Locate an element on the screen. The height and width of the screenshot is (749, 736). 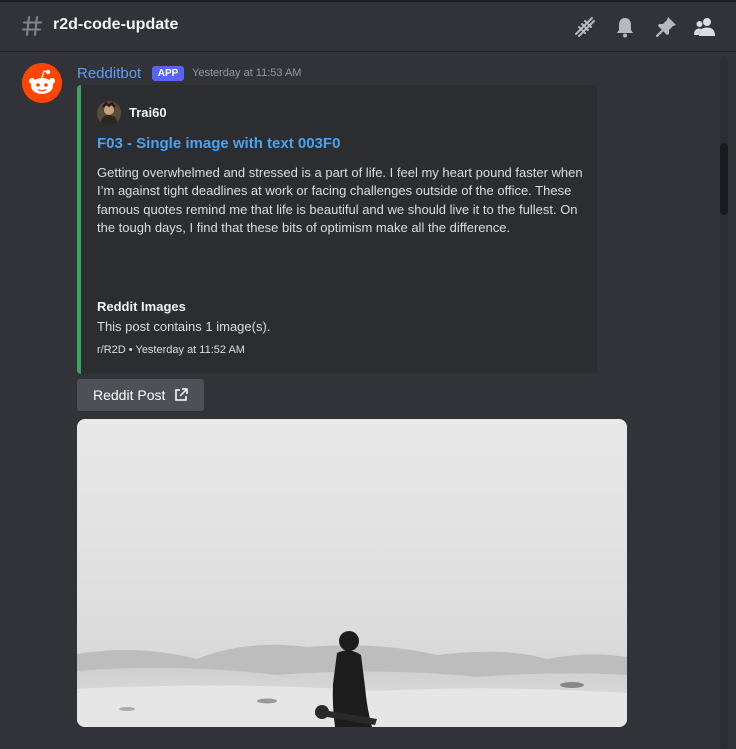
bot-avatar is located at coordinates (42, 83).